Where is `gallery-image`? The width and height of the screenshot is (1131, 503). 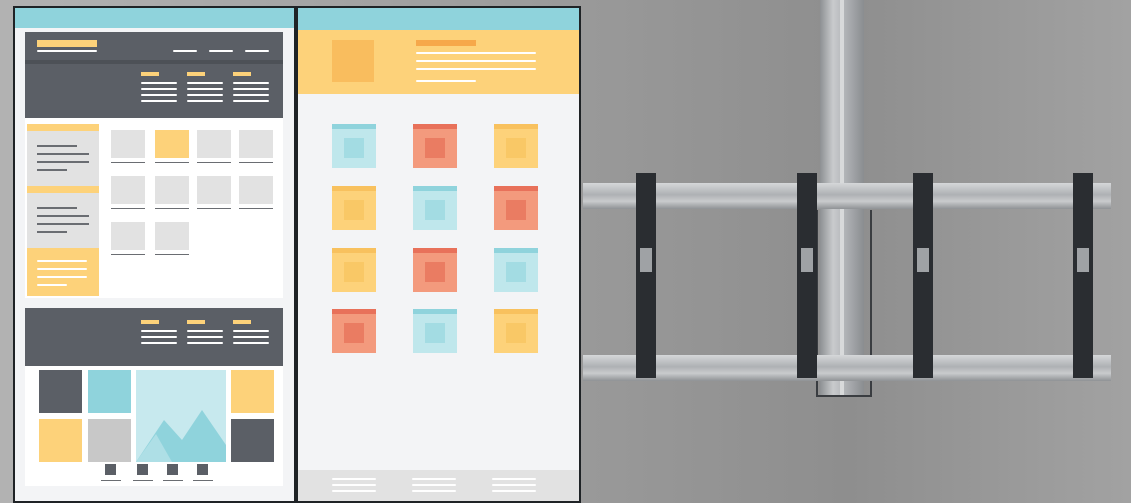
gallery-image is located at coordinates (181, 416).